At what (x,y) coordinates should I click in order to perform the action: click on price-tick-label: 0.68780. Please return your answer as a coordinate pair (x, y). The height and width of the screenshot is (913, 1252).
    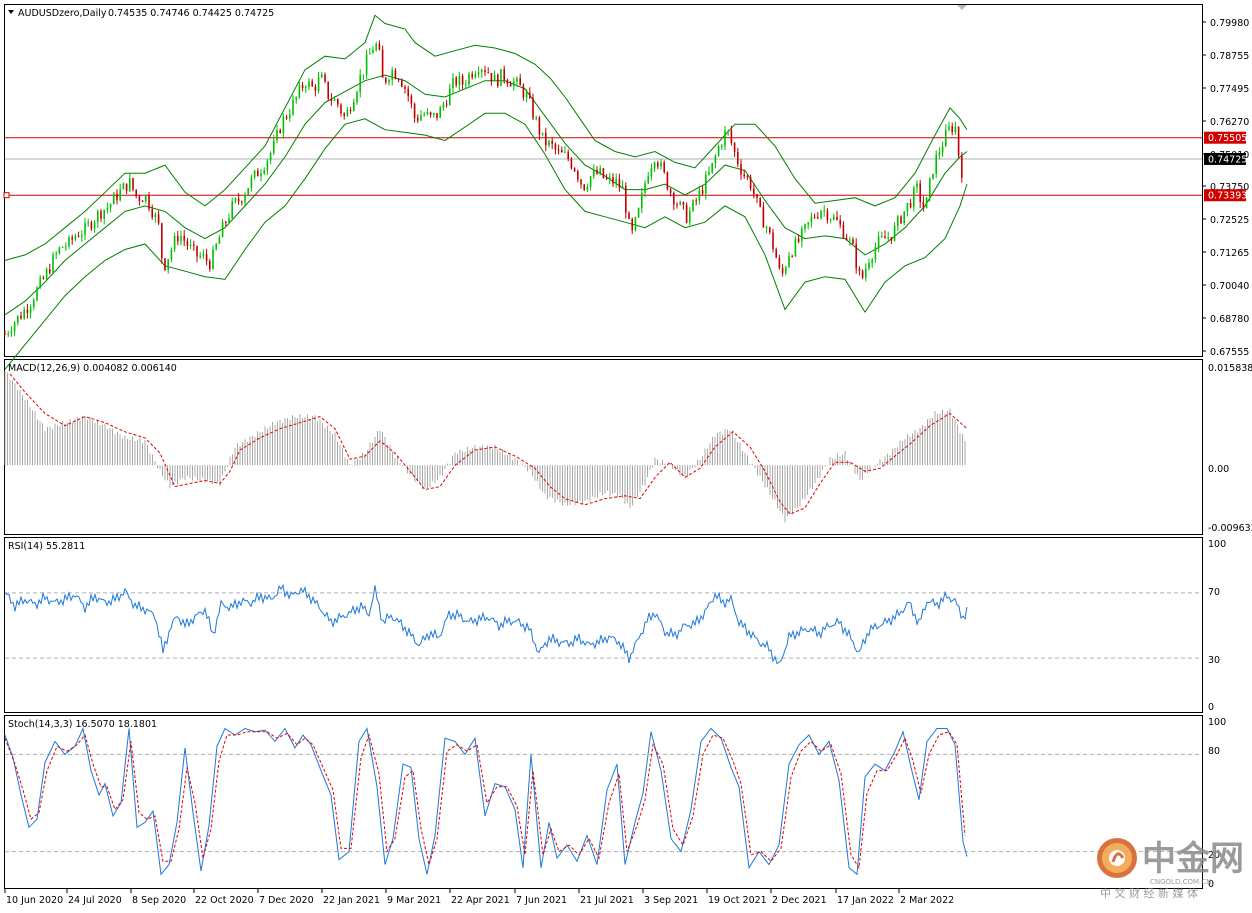
    Looking at the image, I should click on (1229, 319).